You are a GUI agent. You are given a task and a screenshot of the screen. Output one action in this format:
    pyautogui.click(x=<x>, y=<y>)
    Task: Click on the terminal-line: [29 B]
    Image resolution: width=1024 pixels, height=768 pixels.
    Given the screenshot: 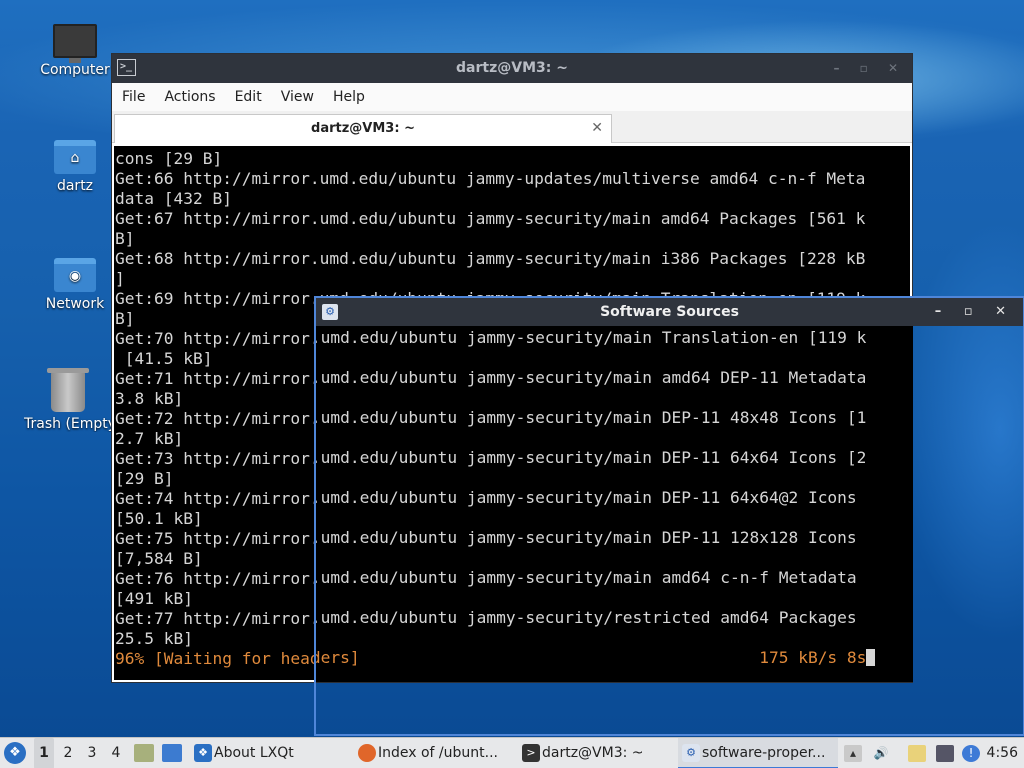 What is the action you would take?
    pyautogui.click(x=144, y=478)
    